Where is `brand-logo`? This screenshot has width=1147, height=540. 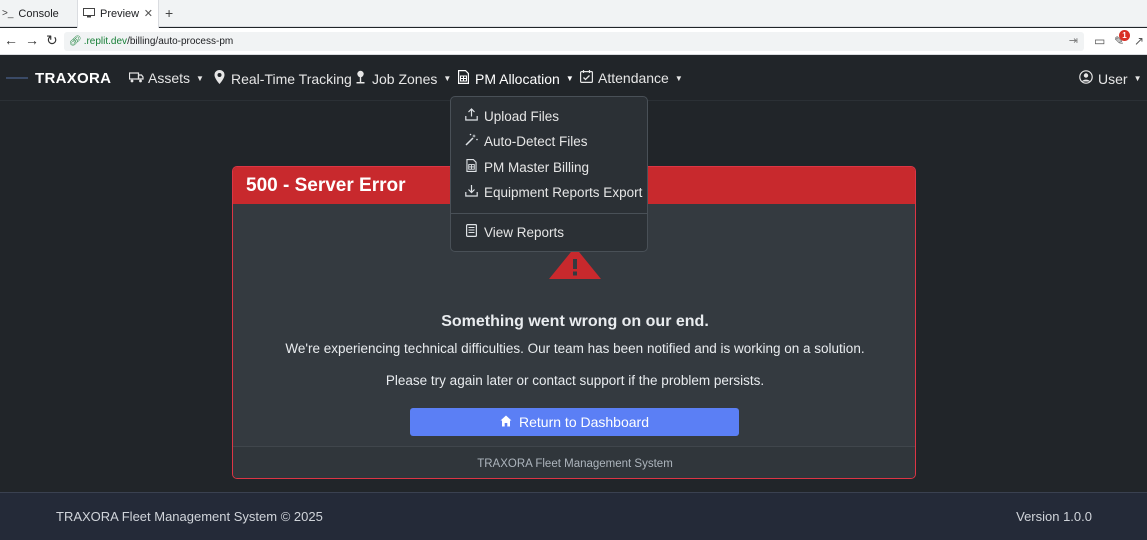 brand-logo is located at coordinates (17, 78).